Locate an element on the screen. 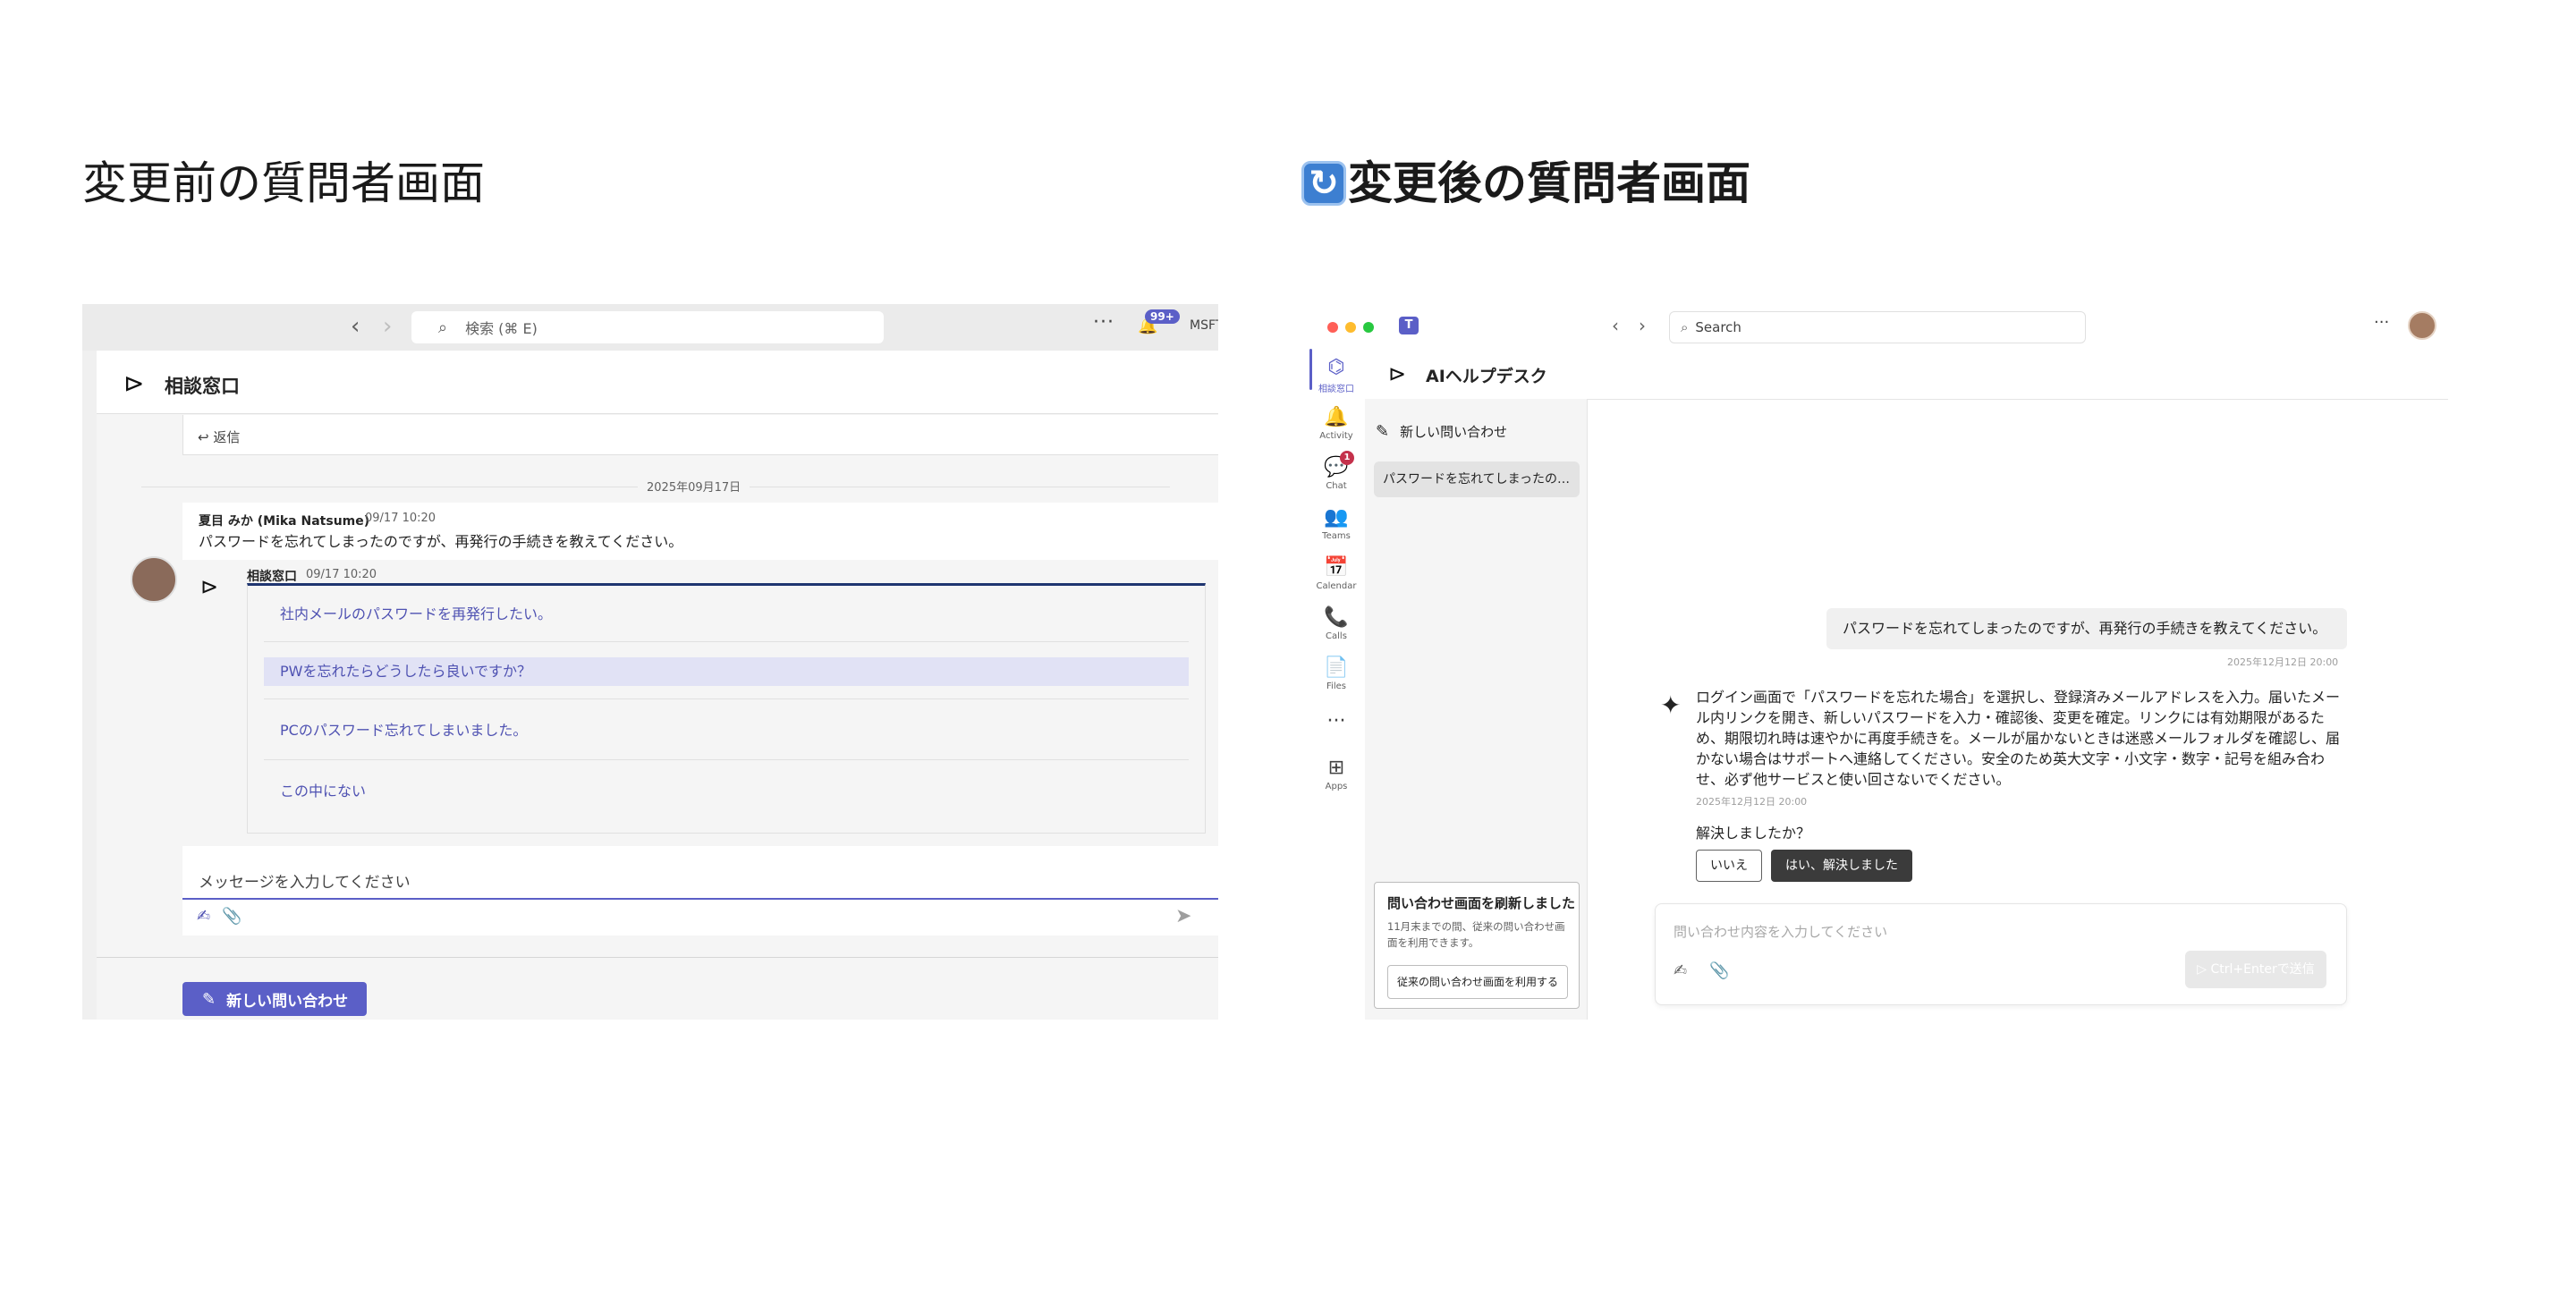 The width and height of the screenshot is (2576, 1312). rail-label: Chat is located at coordinates (1336, 486).